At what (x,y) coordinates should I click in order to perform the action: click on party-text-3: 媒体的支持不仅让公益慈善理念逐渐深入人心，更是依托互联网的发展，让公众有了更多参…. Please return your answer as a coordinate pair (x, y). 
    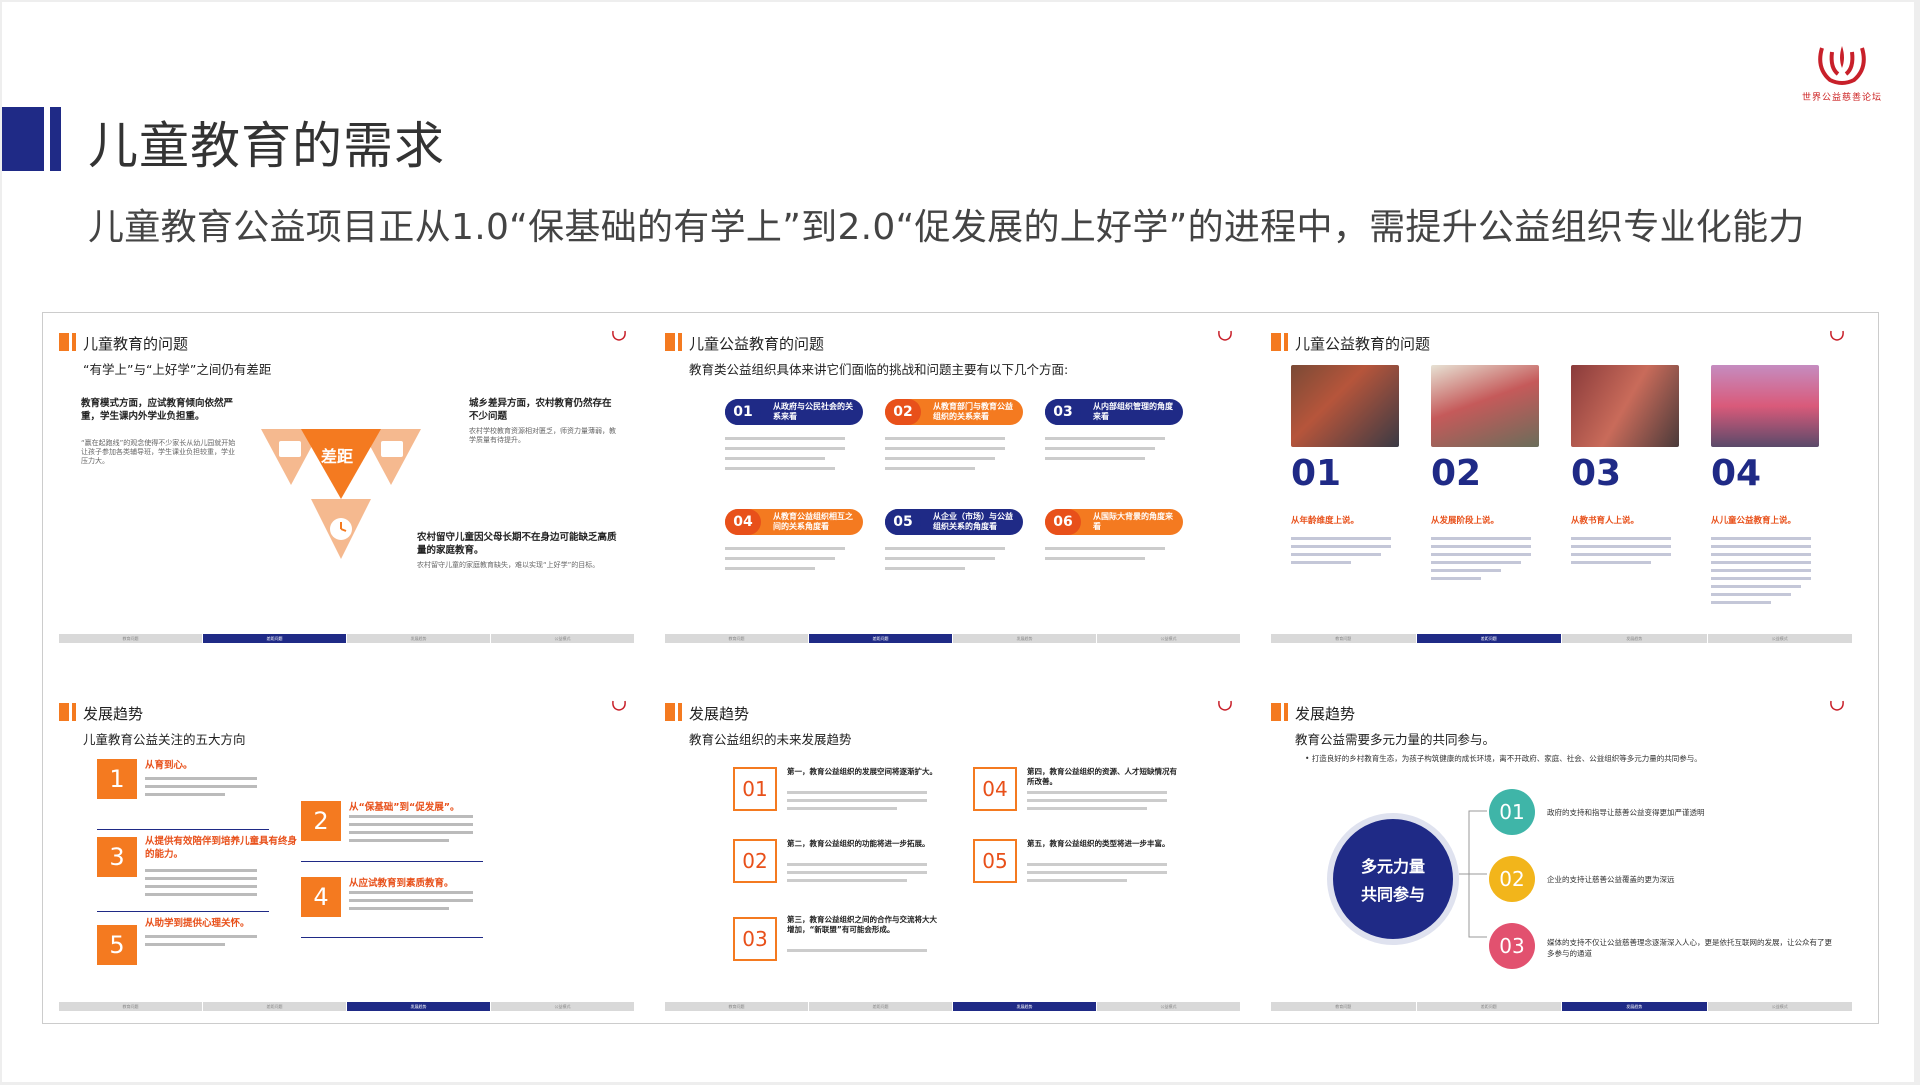
    Looking at the image, I should click on (1689, 948).